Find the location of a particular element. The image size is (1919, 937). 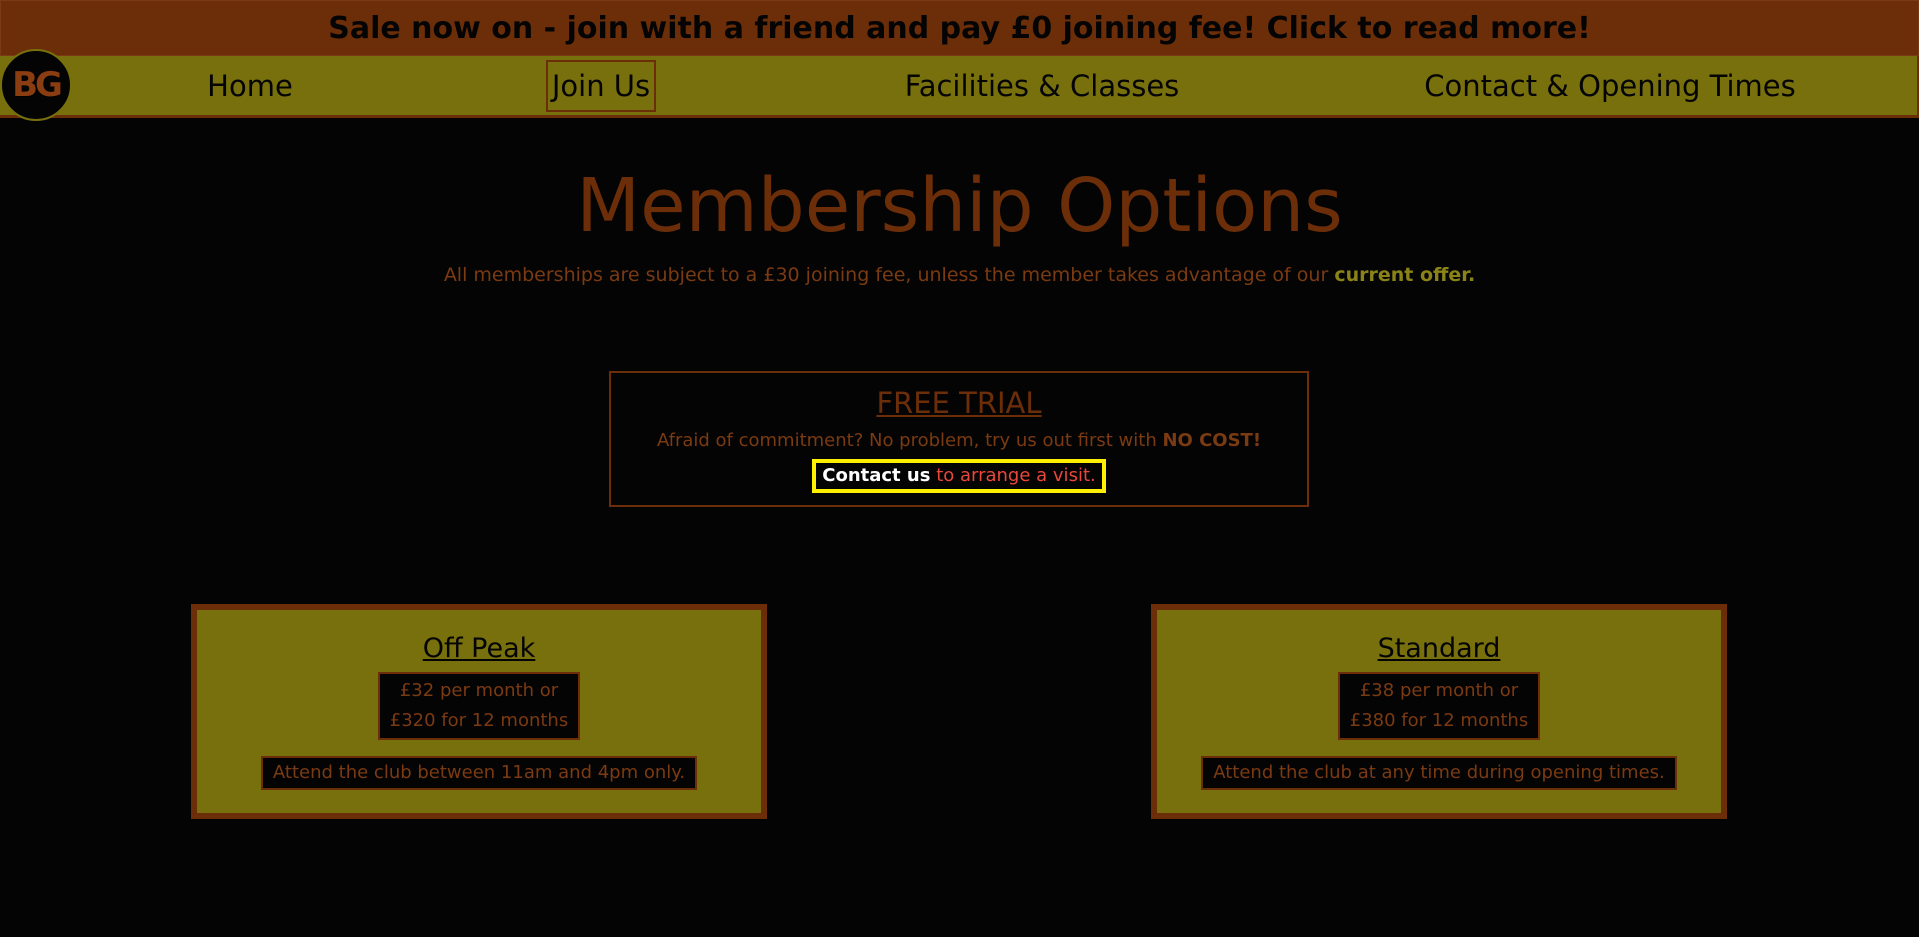

nav-join-us: Join Us is located at coordinates (601, 86).